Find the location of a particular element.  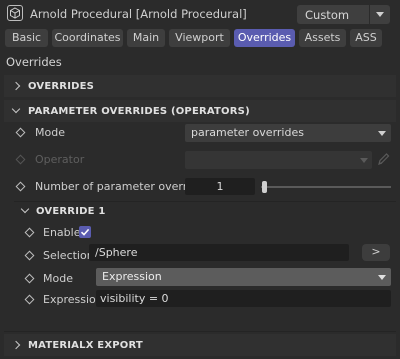

count-value: 1 is located at coordinates (220, 186).